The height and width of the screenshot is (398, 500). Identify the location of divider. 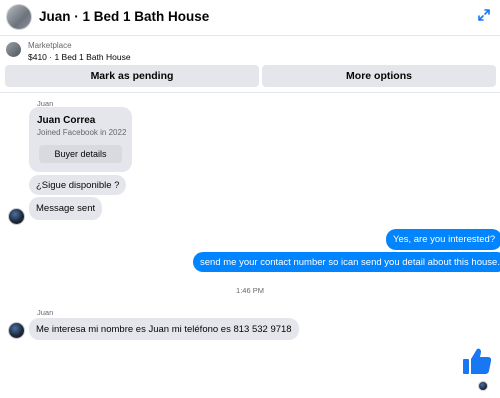
(250, 92).